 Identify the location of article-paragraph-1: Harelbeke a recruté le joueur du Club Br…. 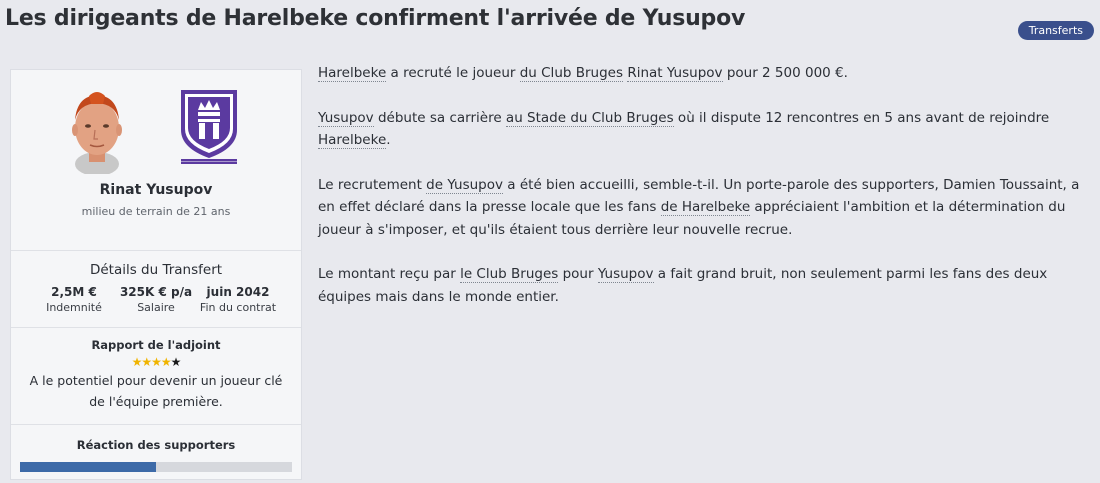
(703, 73).